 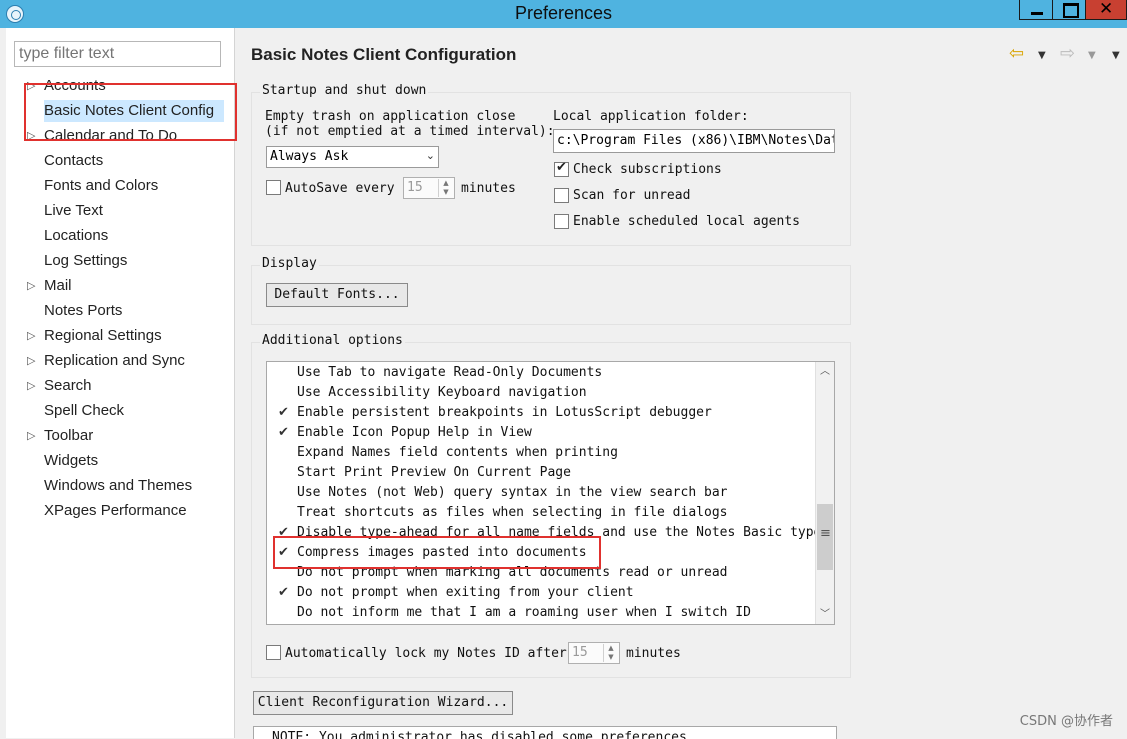 I want to click on option-item: Use Tab to navigate Read-Only Documents, so click(x=449, y=373).